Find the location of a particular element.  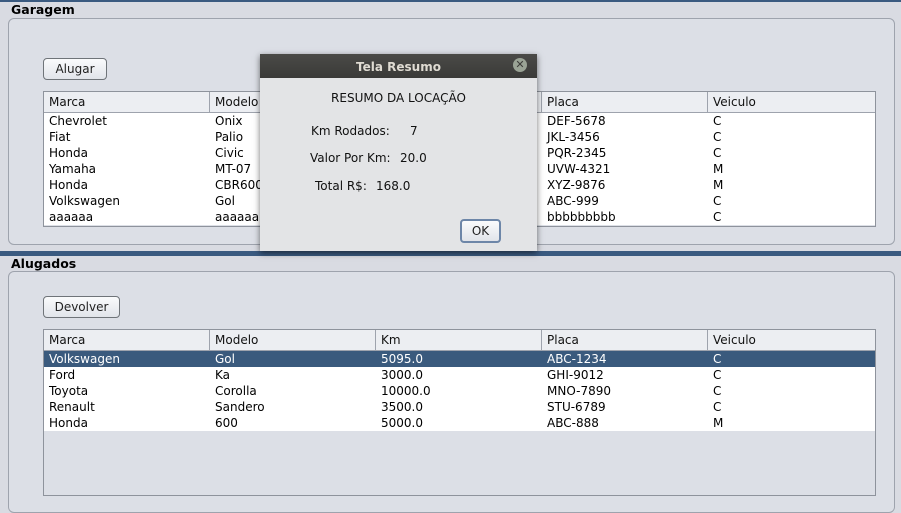

table-row: Renault Sandero 3500.0 STU-6789 C is located at coordinates (459, 407).